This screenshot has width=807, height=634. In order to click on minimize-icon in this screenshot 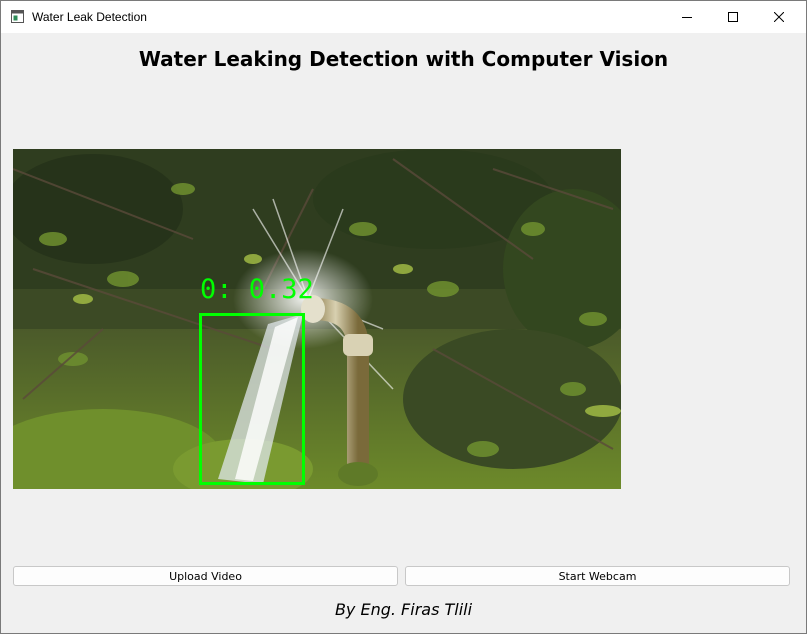, I will do `click(687, 17)`.